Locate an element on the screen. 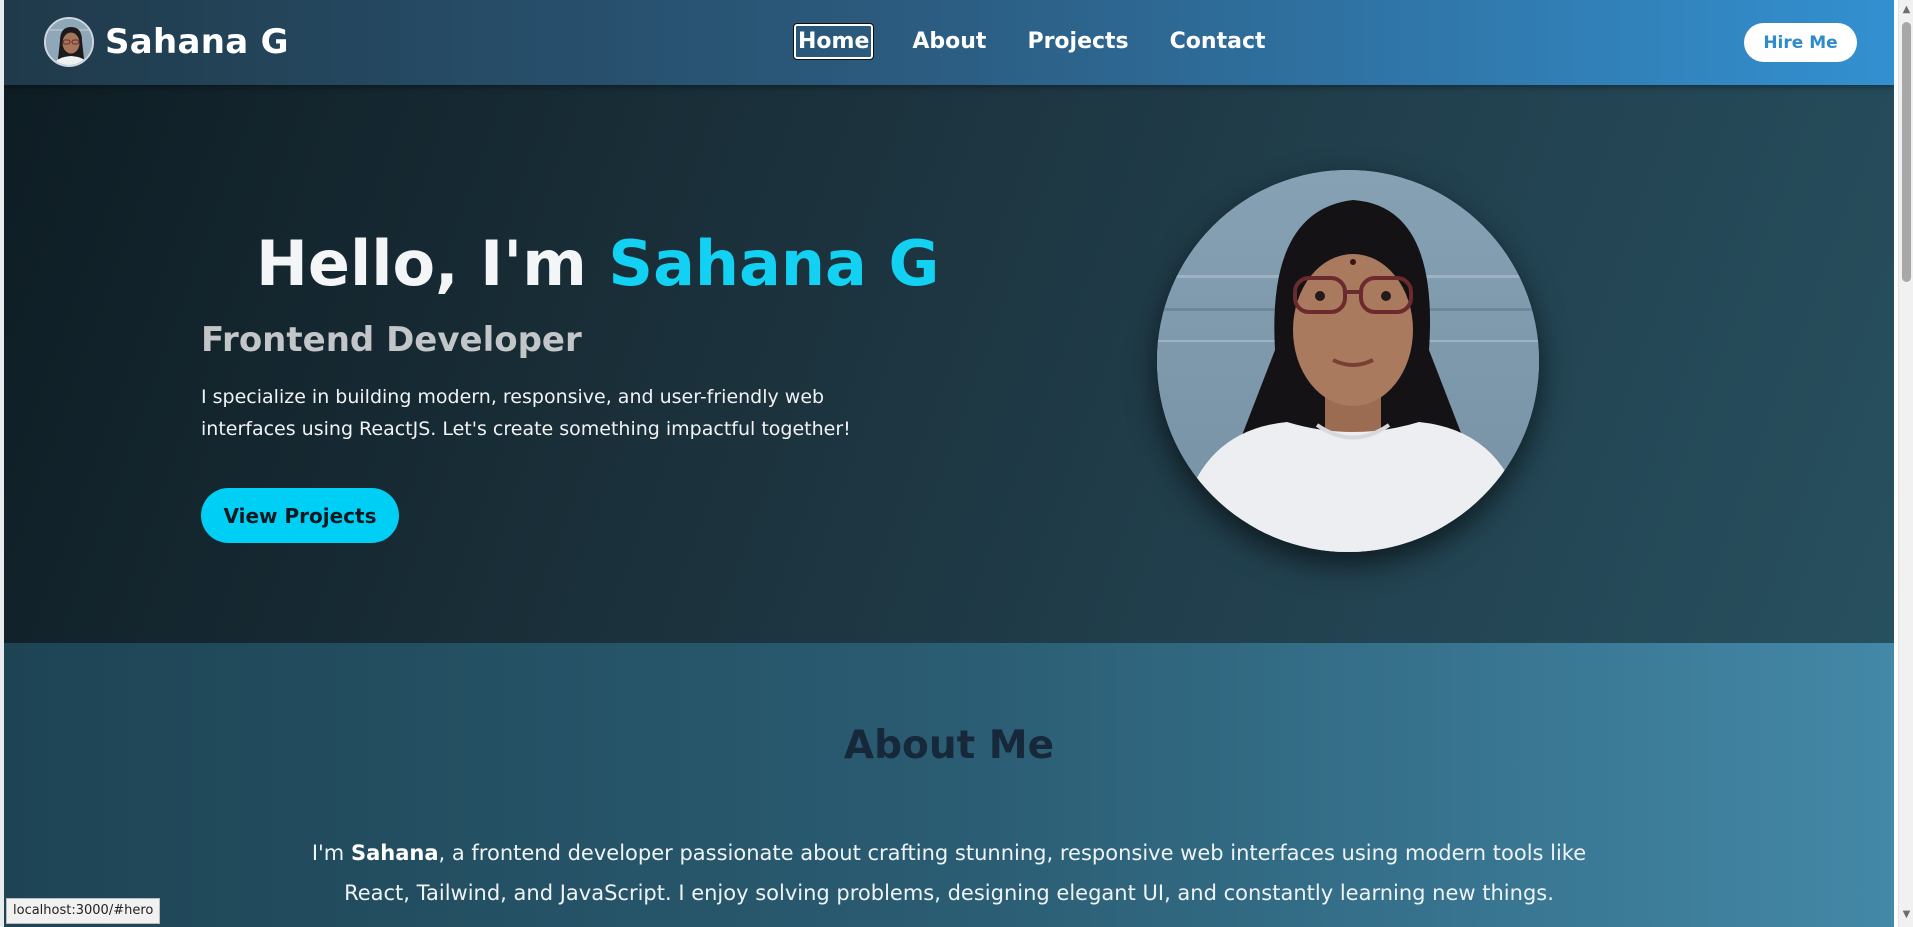 This screenshot has width=1913, height=927. status-bar-url: localhost:3000/#hero is located at coordinates (83, 911).